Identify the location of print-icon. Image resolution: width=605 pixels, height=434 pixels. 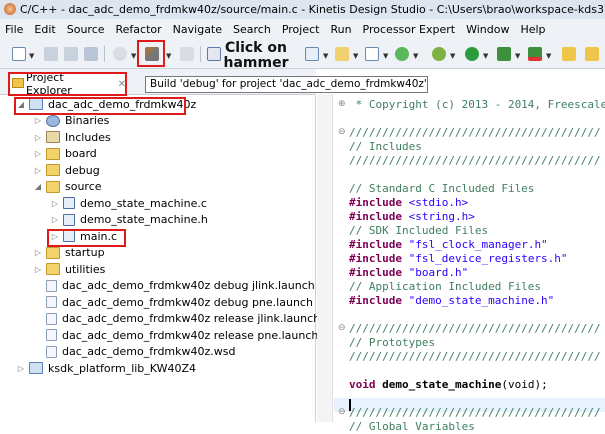
(91, 54).